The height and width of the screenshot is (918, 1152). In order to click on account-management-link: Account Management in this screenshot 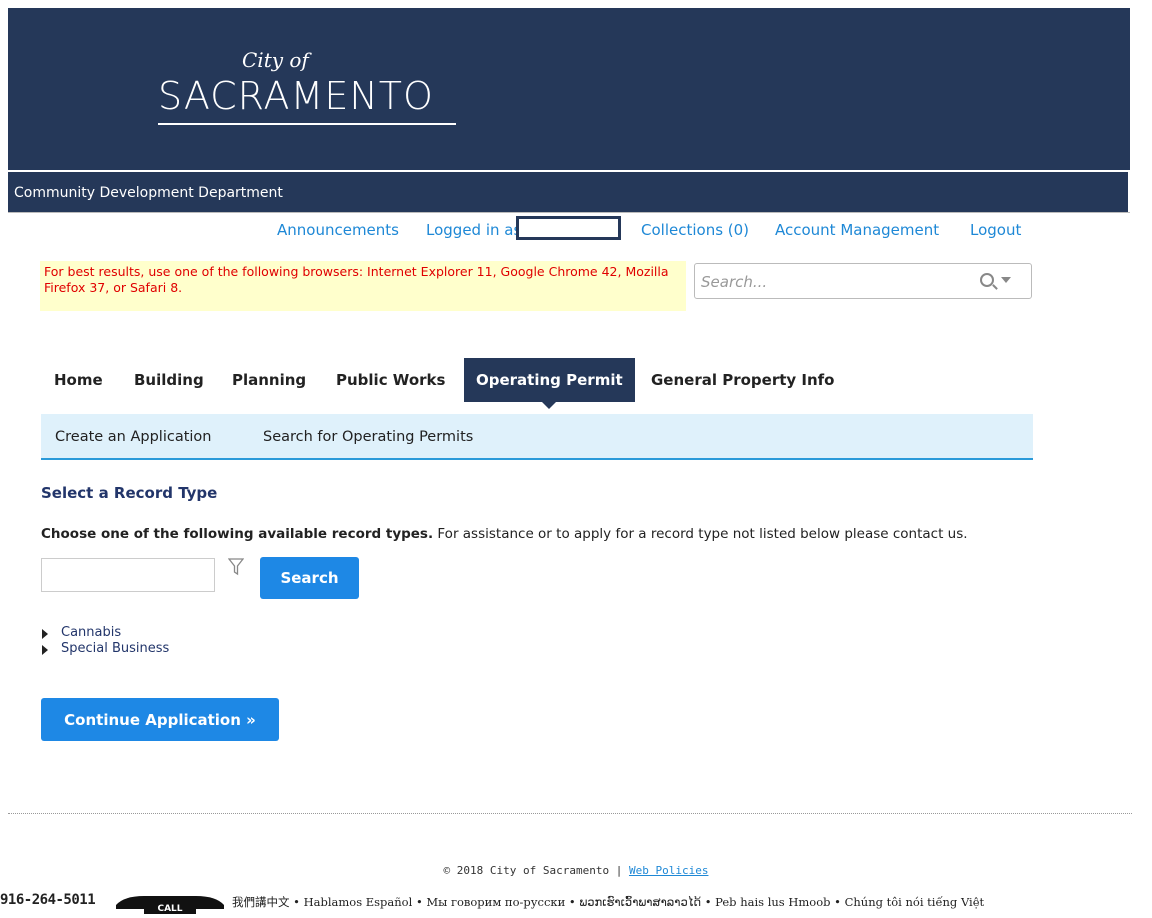, I will do `click(857, 230)`.